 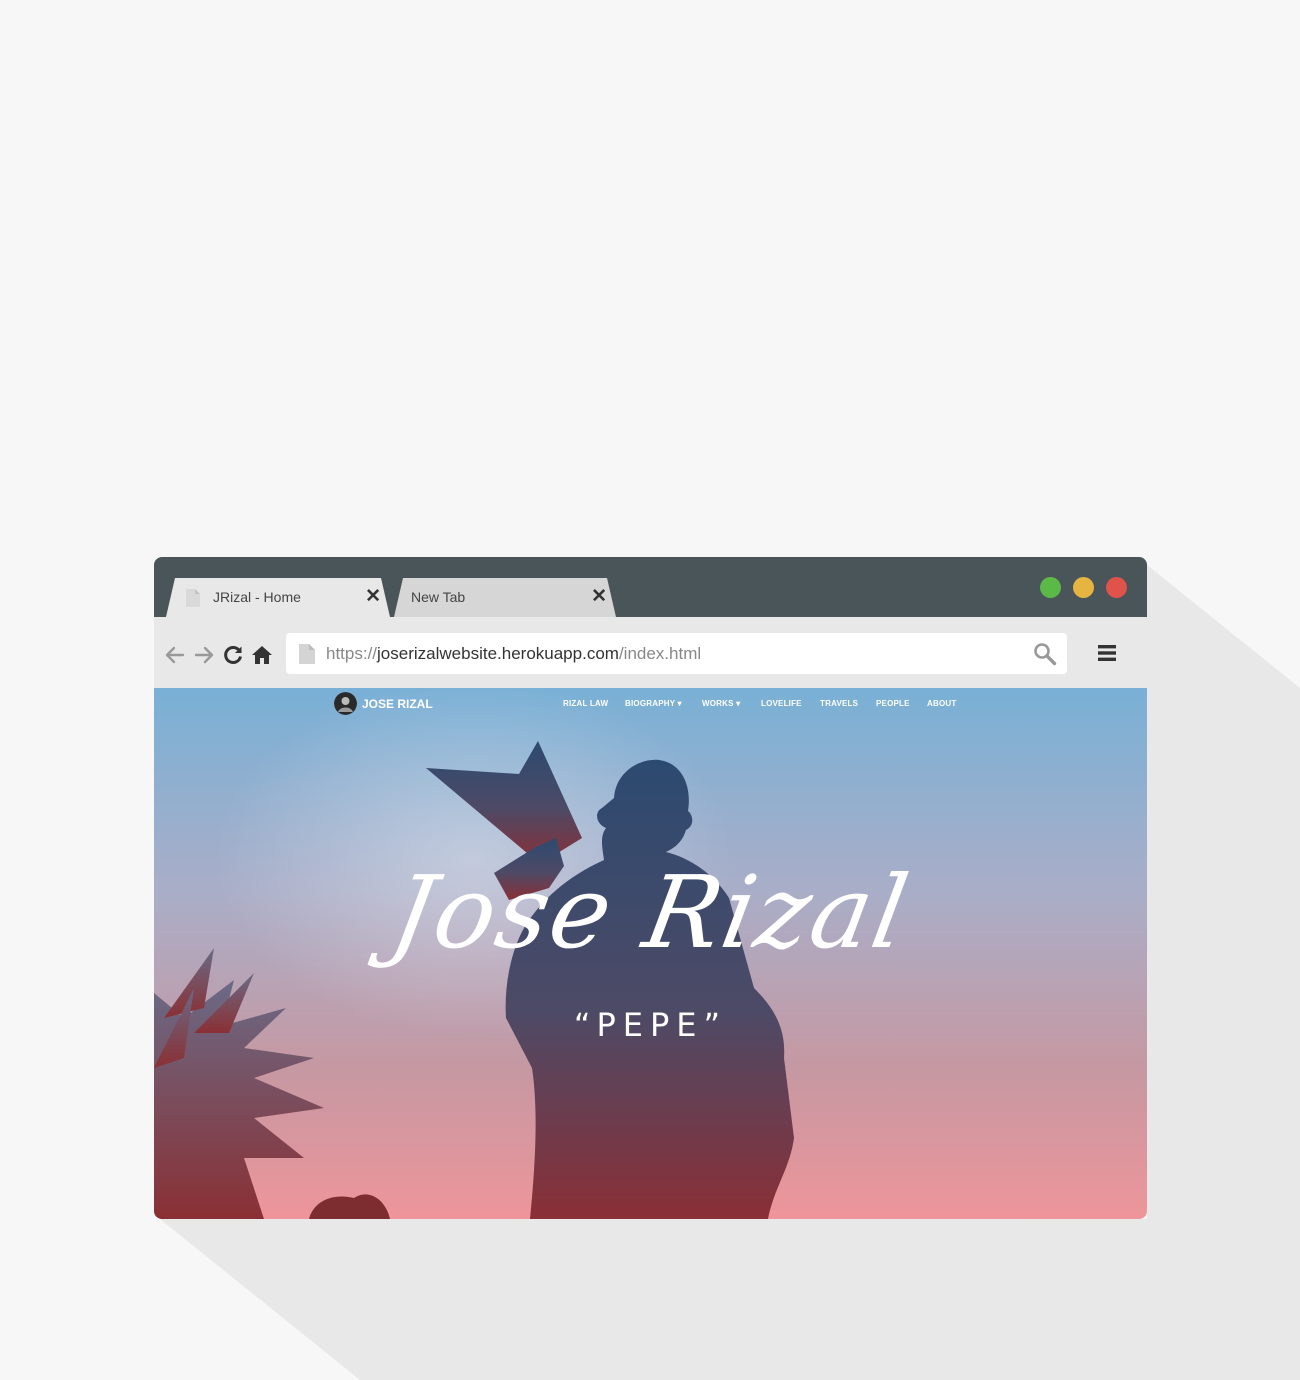 What do you see at coordinates (650, 912) in the screenshot?
I see `hero-title: Jose Rizal` at bounding box center [650, 912].